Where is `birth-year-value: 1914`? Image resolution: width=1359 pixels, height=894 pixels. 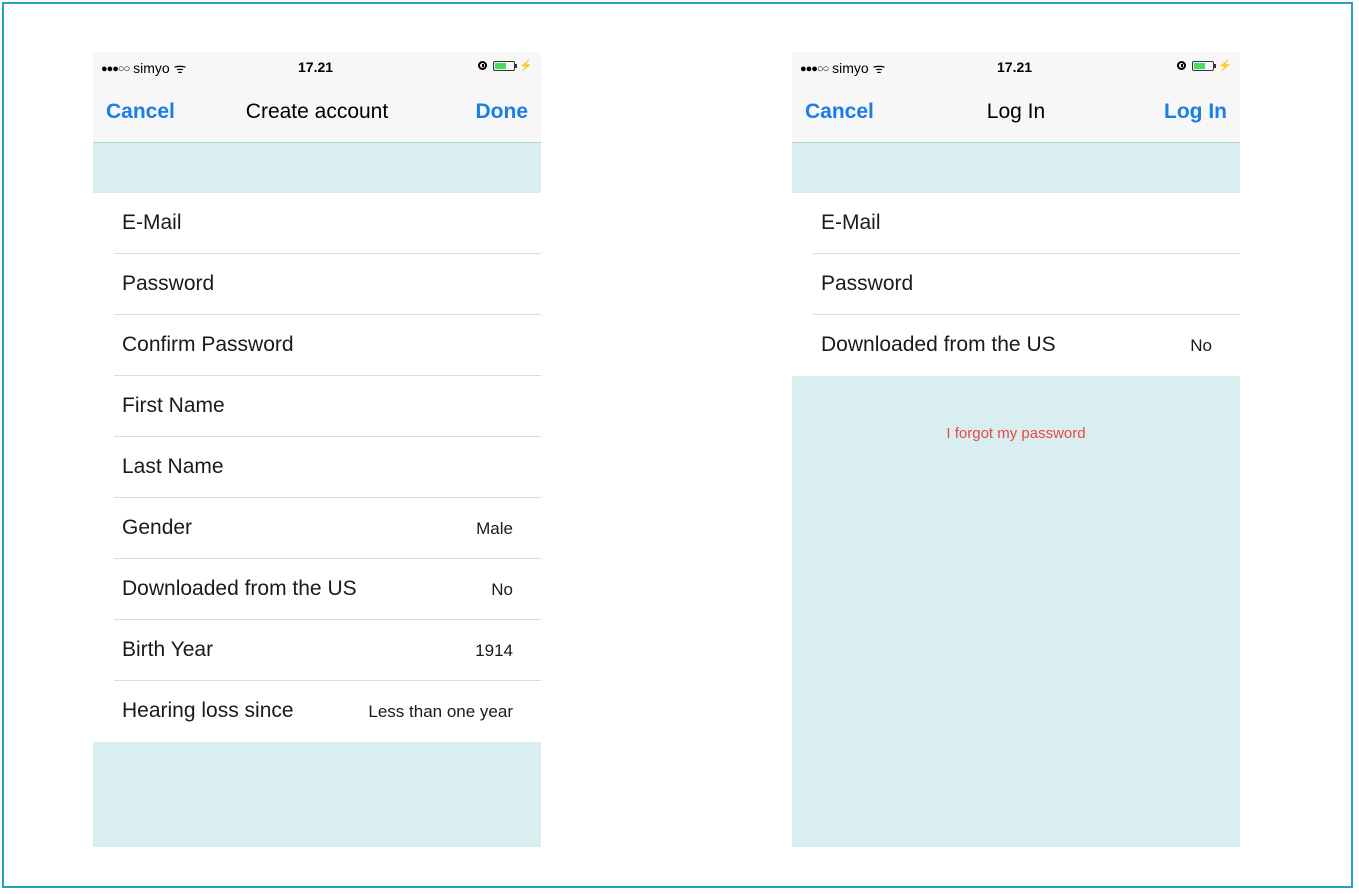
birth-year-value: 1914 is located at coordinates (494, 650).